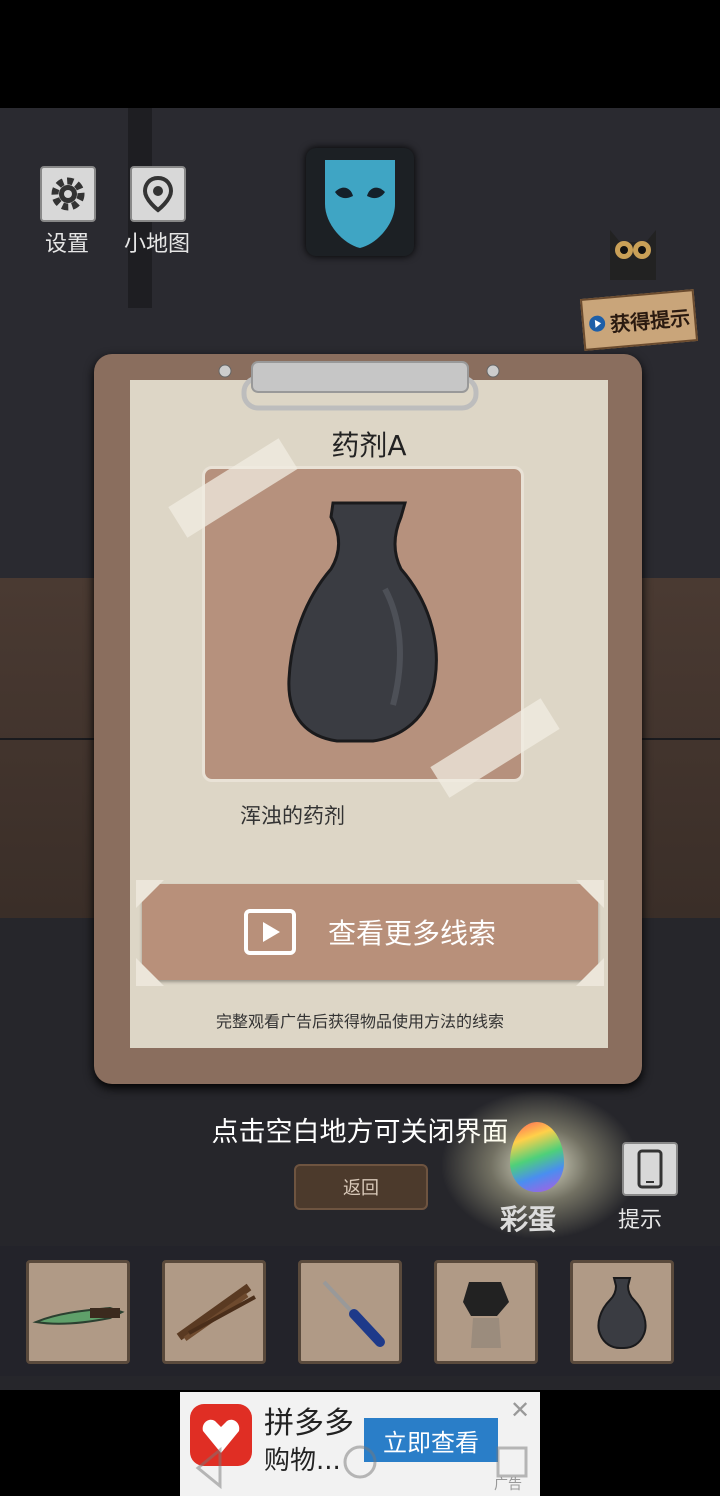 This screenshot has width=720, height=1496. I want to click on phone-icon, so click(650, 1169).